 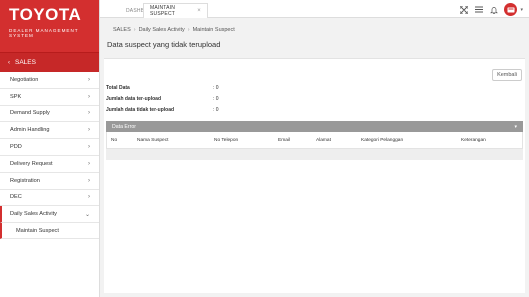 What do you see at coordinates (493, 9) in the screenshot?
I see `bell-icon` at bounding box center [493, 9].